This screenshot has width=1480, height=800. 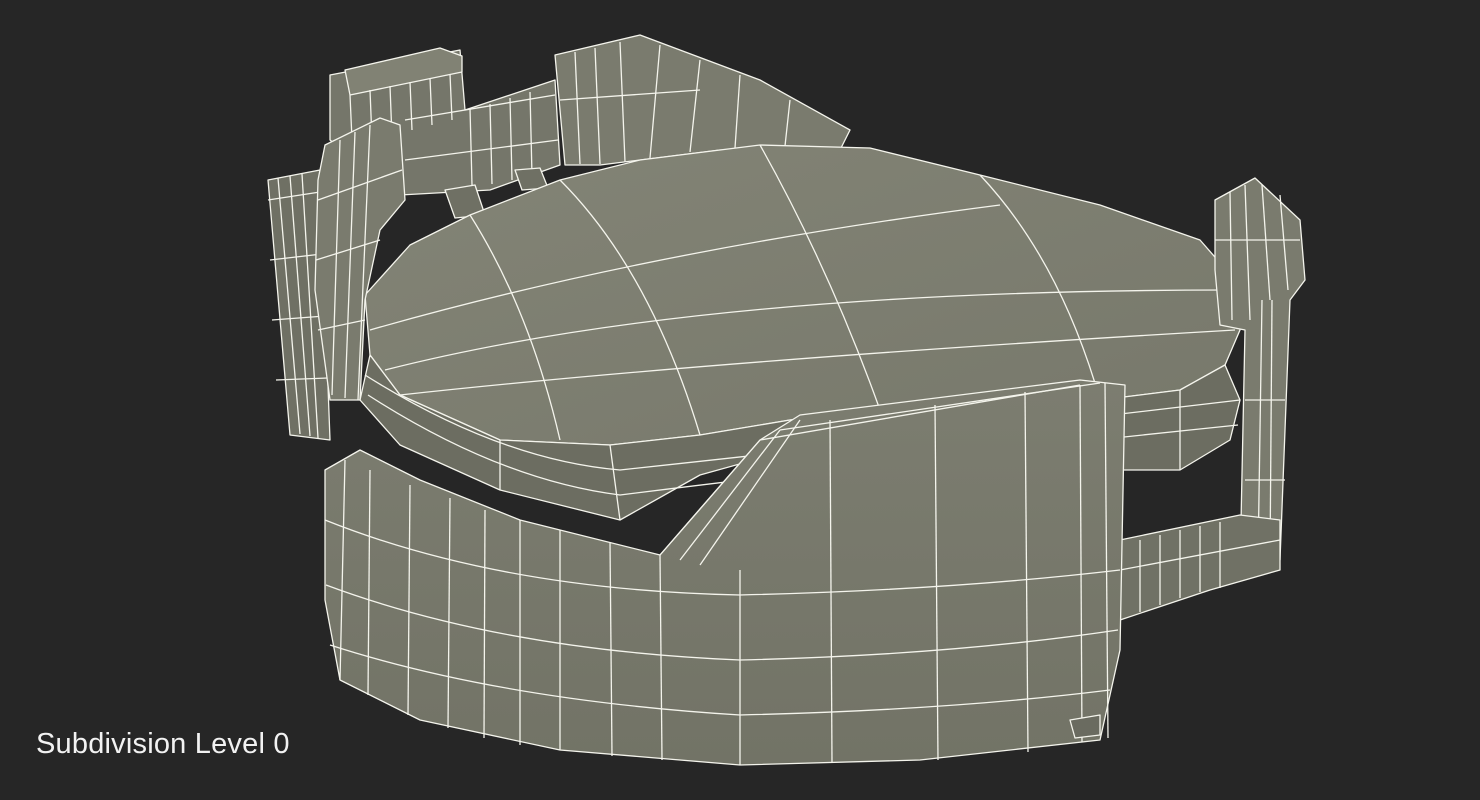 What do you see at coordinates (1200, 567) in the screenshot?
I see `right-ledge` at bounding box center [1200, 567].